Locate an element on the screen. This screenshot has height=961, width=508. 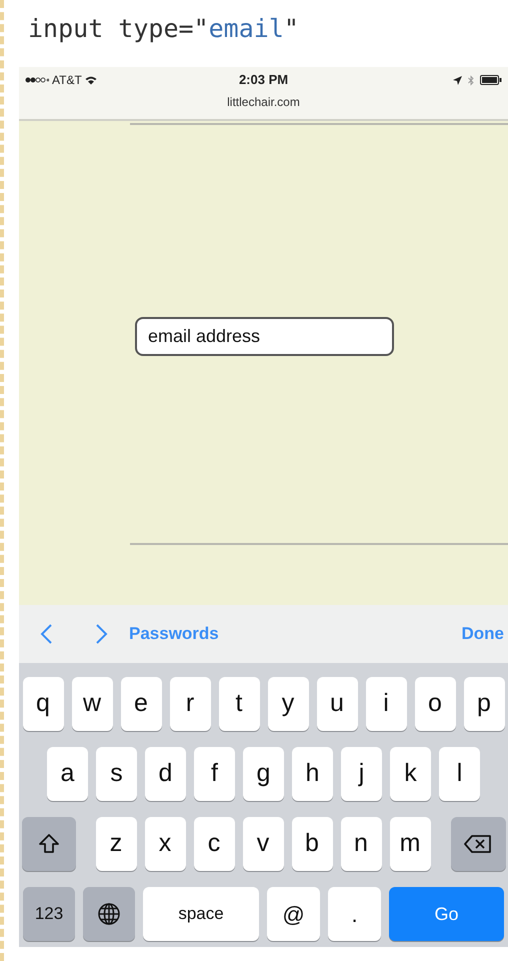
wifi-icon is located at coordinates (90, 80).